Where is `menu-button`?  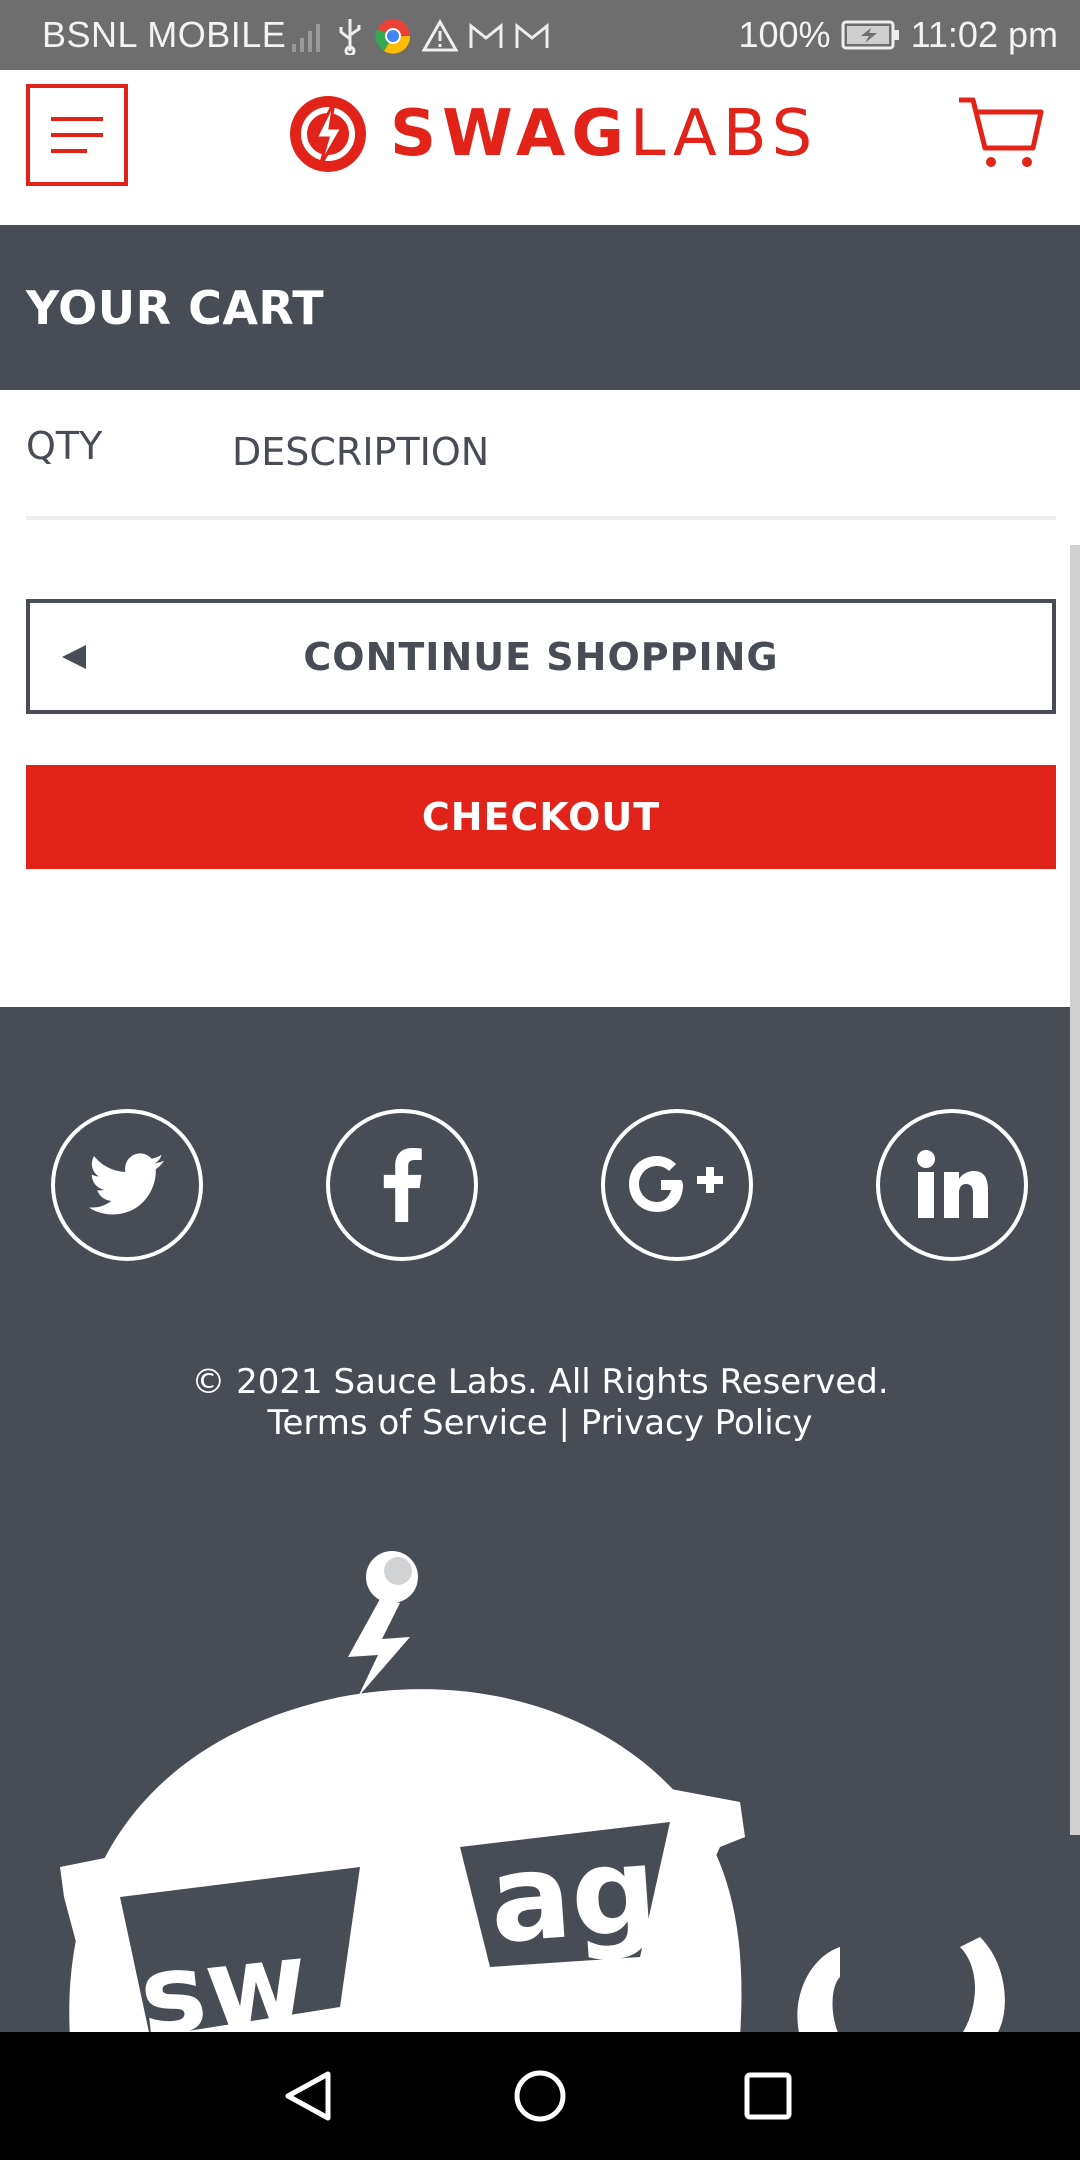 menu-button is located at coordinates (77, 135).